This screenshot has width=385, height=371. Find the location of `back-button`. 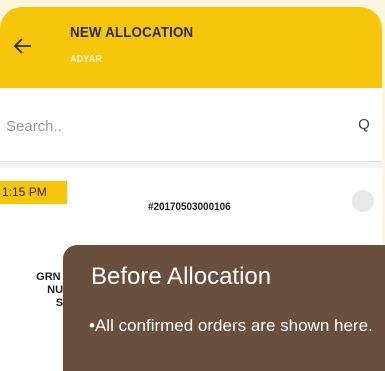

back-button is located at coordinates (23, 46).